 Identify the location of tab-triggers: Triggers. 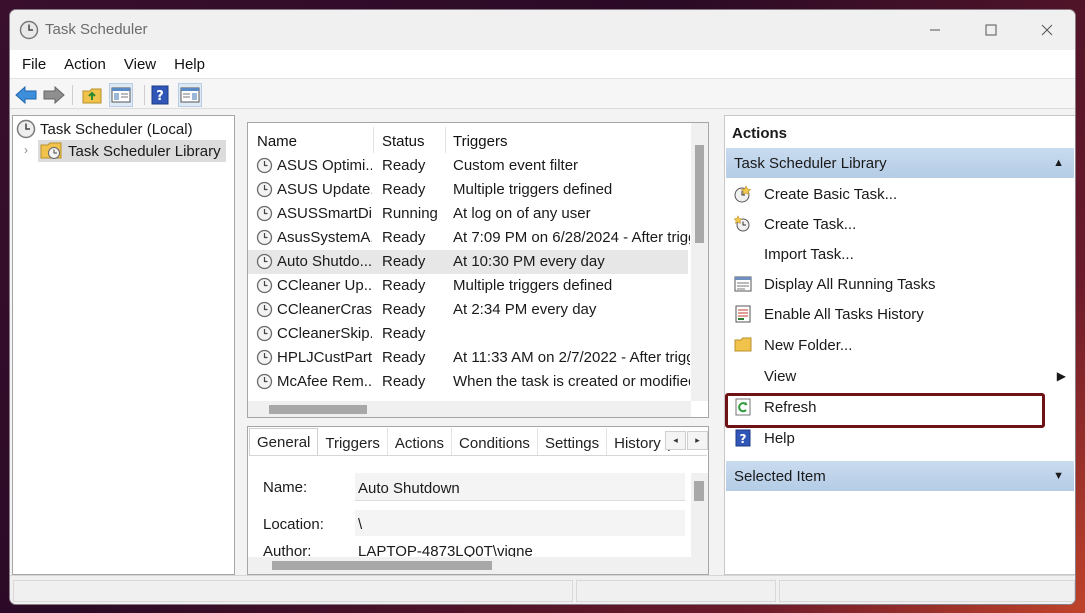
(353, 441).